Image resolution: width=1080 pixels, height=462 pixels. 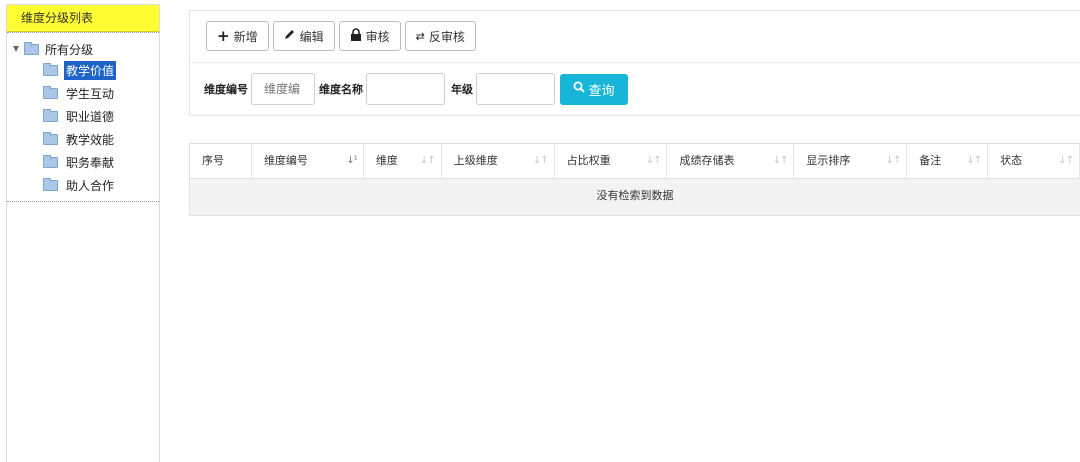 I want to click on tree-item-teaching-value: 教学价值, so click(x=80, y=70).